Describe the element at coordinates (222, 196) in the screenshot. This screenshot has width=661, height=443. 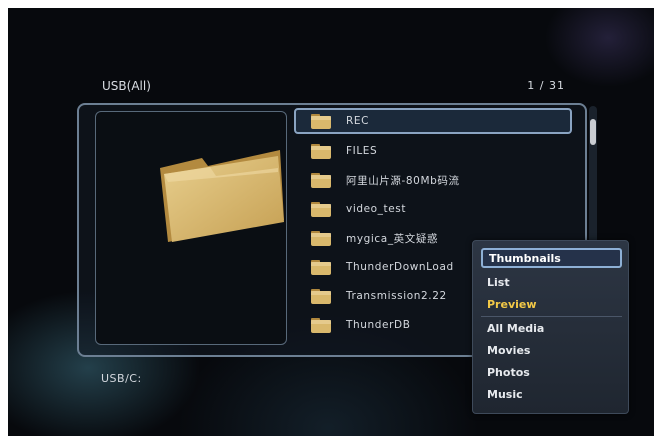
I see `folder-preview-icon` at that location.